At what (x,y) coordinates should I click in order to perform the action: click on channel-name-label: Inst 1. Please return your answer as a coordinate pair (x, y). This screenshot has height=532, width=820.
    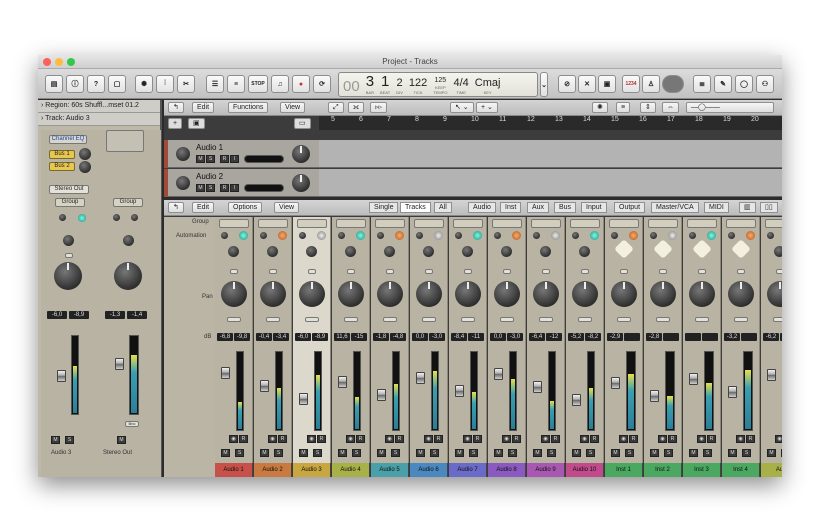
    Looking at the image, I should click on (624, 470).